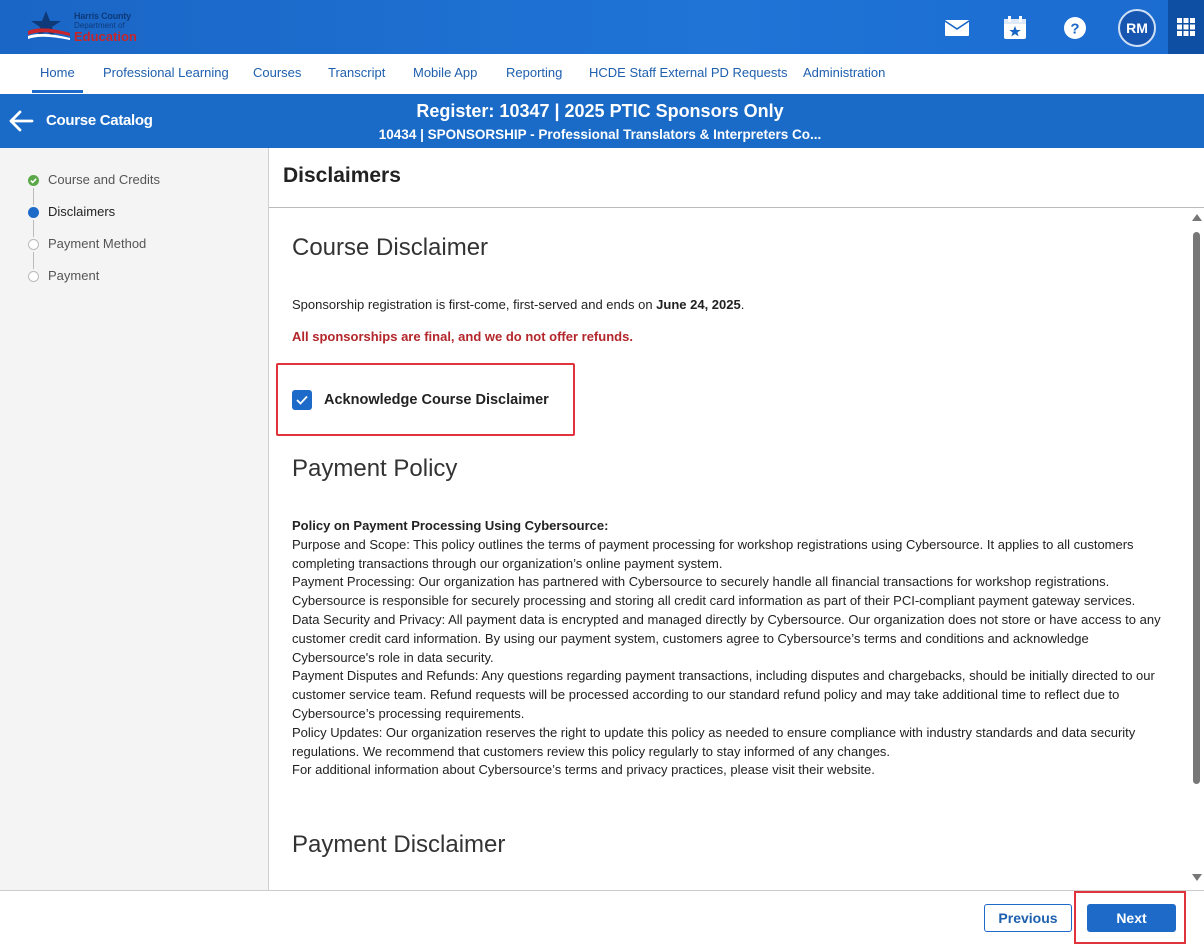 This screenshot has width=1204, height=945. What do you see at coordinates (33, 180) in the screenshot?
I see `check-circle-icon` at bounding box center [33, 180].